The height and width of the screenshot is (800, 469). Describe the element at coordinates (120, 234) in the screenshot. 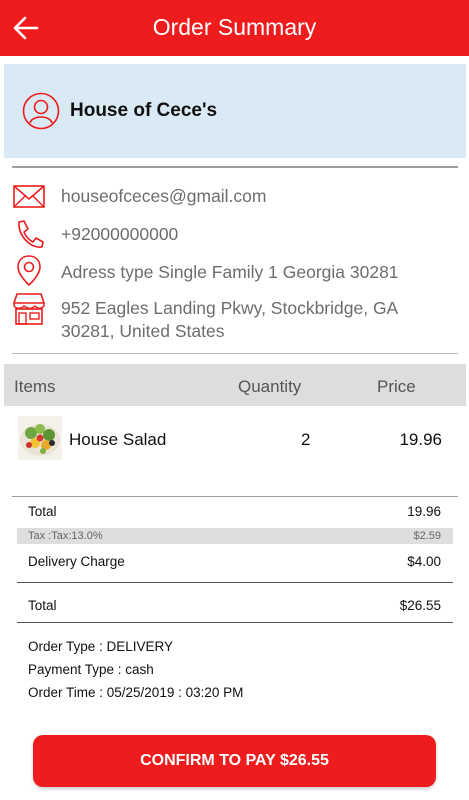

I see `phone-text: +92000000000` at that location.